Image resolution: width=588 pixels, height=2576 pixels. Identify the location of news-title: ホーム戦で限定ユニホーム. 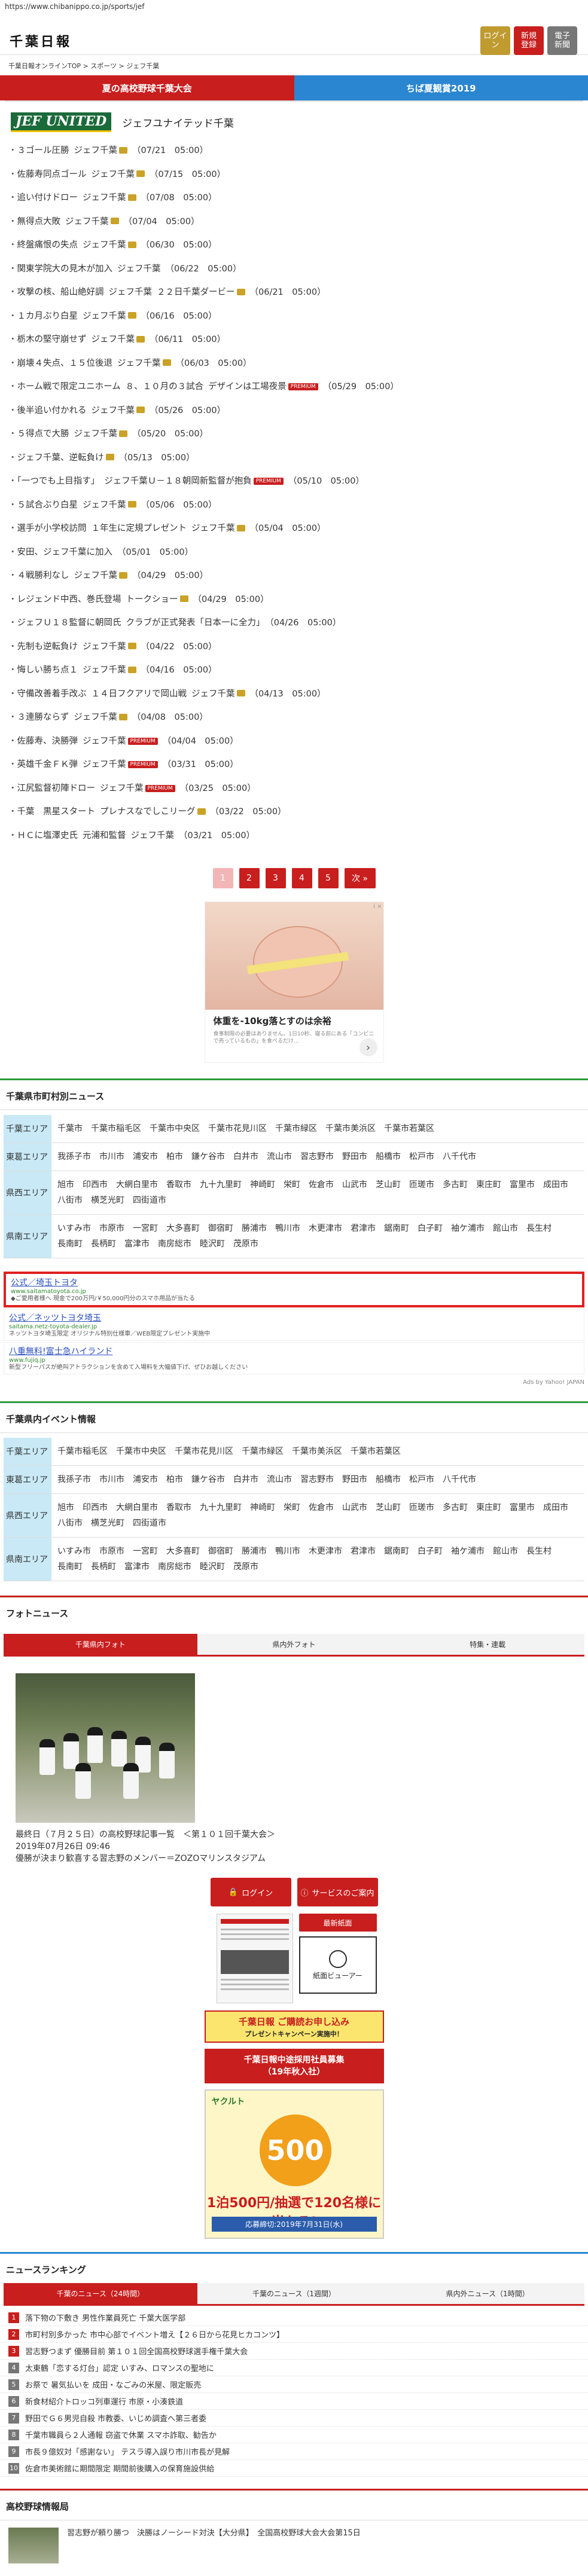
(69, 387).